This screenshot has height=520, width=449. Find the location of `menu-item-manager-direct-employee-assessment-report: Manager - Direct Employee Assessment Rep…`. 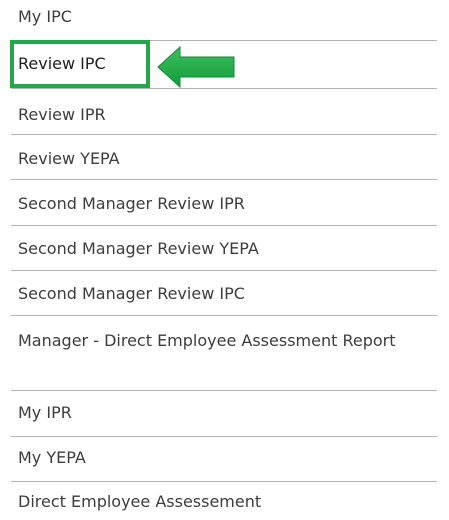

menu-item-manager-direct-employee-assessment-report: Manager - Direct Employee Assessment Rep… is located at coordinates (228, 341).